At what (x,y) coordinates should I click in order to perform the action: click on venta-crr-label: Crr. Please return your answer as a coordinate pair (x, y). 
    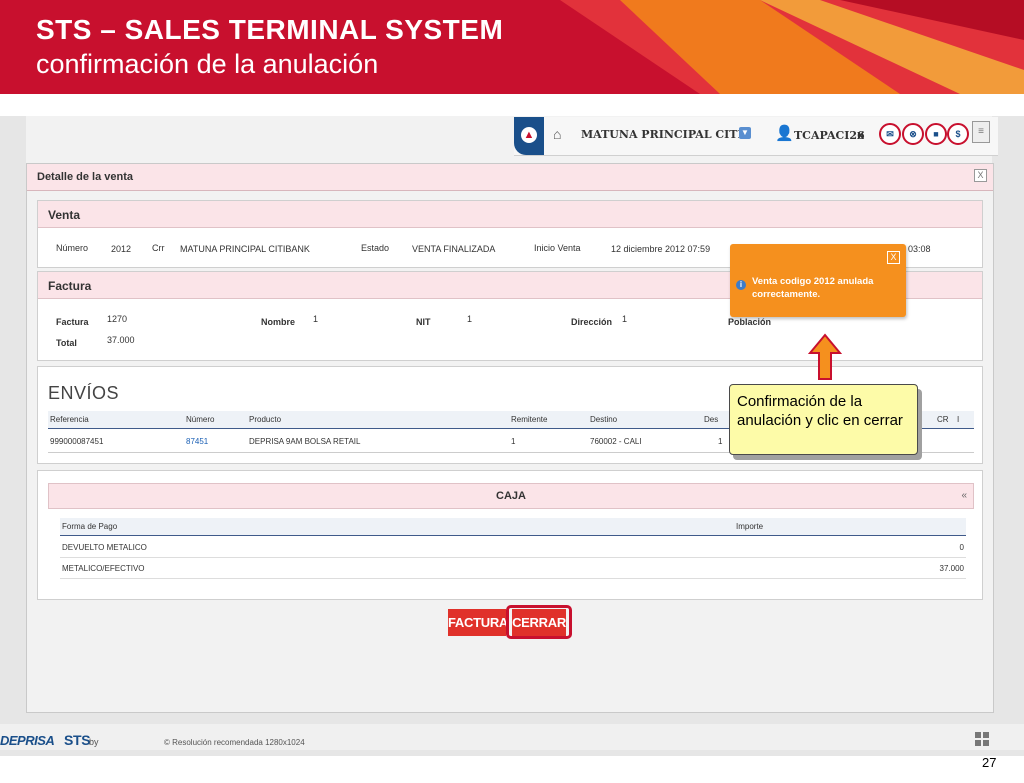
    Looking at the image, I should click on (158, 248).